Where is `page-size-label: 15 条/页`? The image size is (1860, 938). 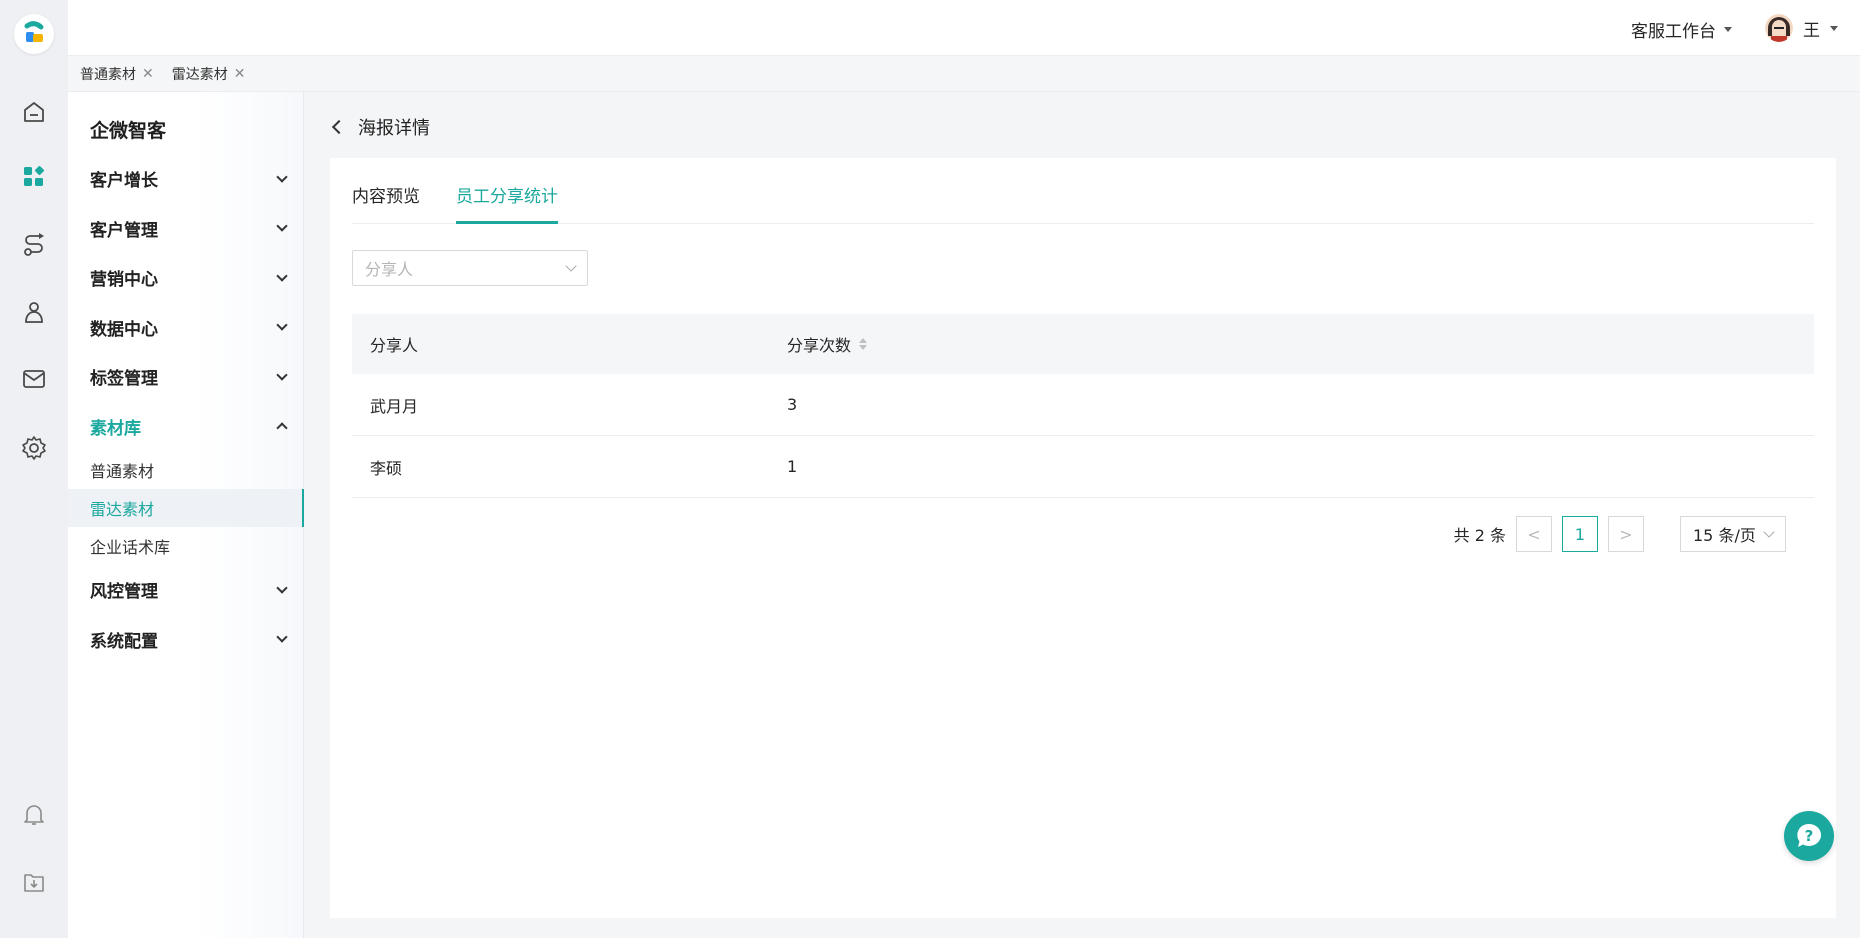
page-size-label: 15 条/页 is located at coordinates (1724, 535).